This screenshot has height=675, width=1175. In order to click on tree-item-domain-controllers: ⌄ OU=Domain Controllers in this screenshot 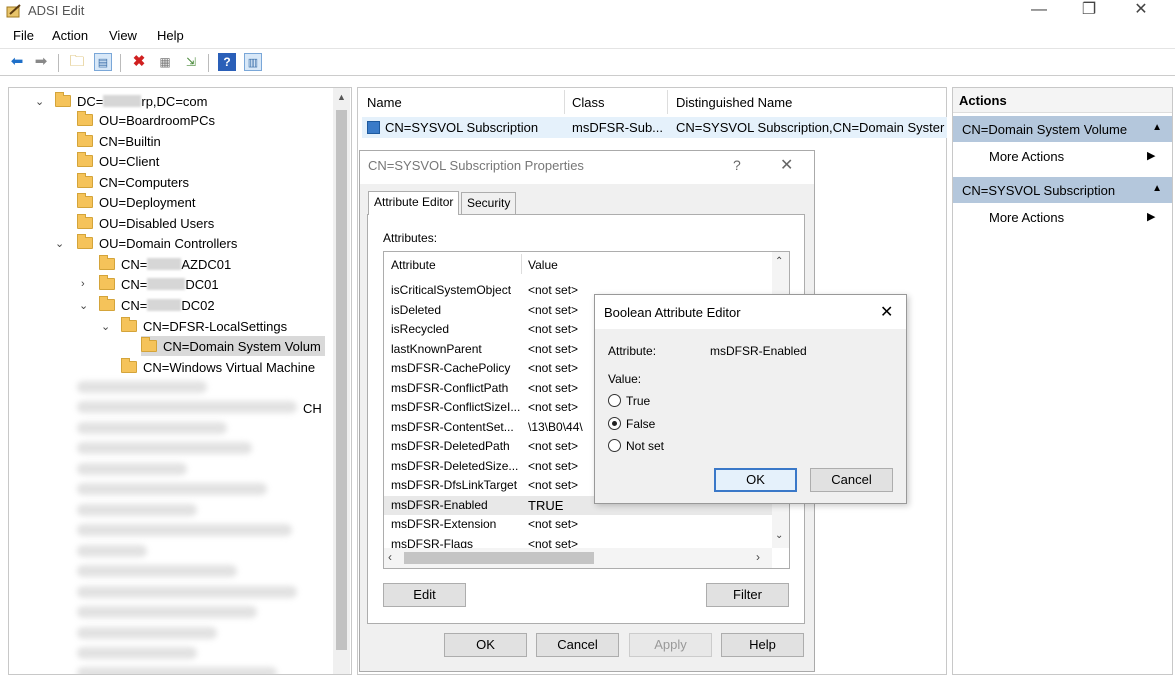, I will do `click(146, 243)`.